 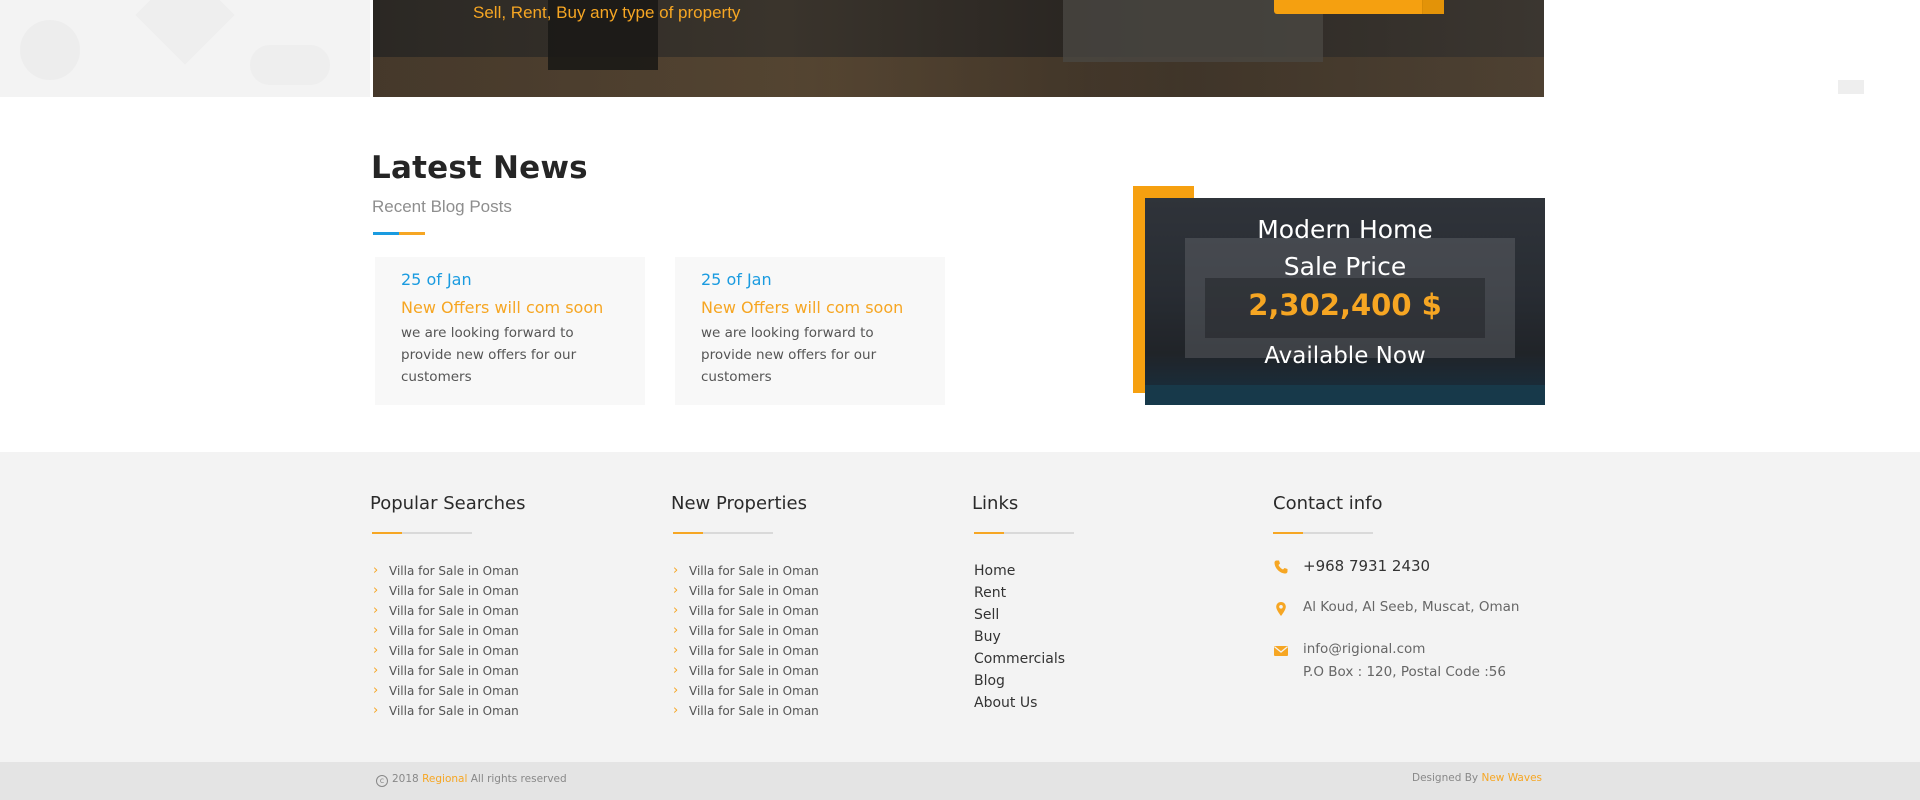 What do you see at coordinates (1345, 229) in the screenshot?
I see `promo-heading: Modern Home` at bounding box center [1345, 229].